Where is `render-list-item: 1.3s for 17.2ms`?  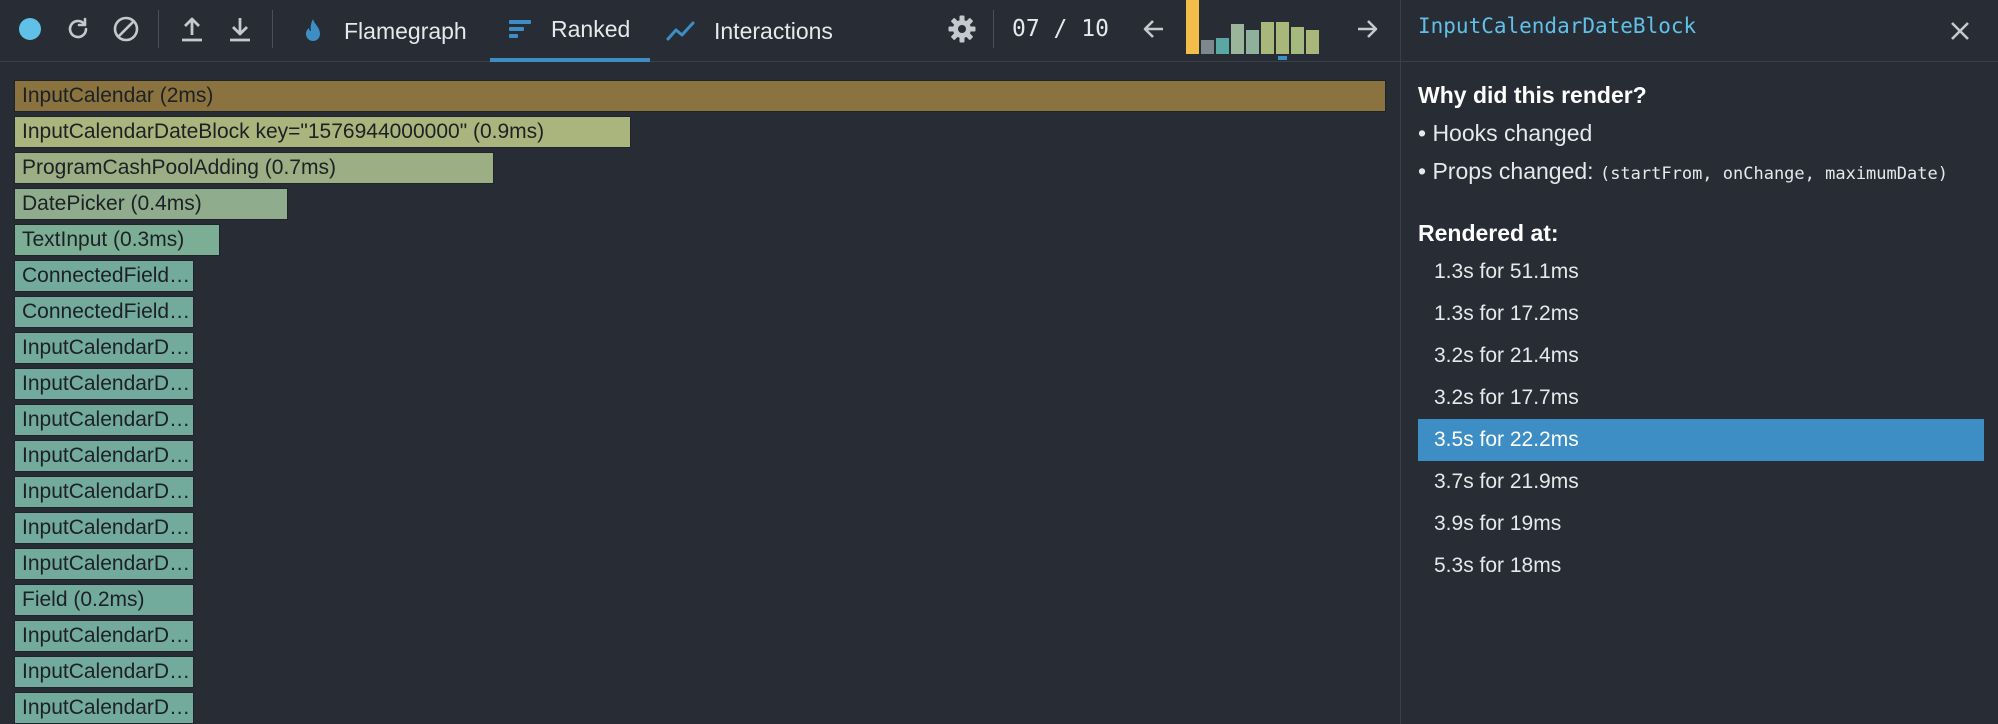
render-list-item: 1.3s for 17.2ms is located at coordinates (1701, 314).